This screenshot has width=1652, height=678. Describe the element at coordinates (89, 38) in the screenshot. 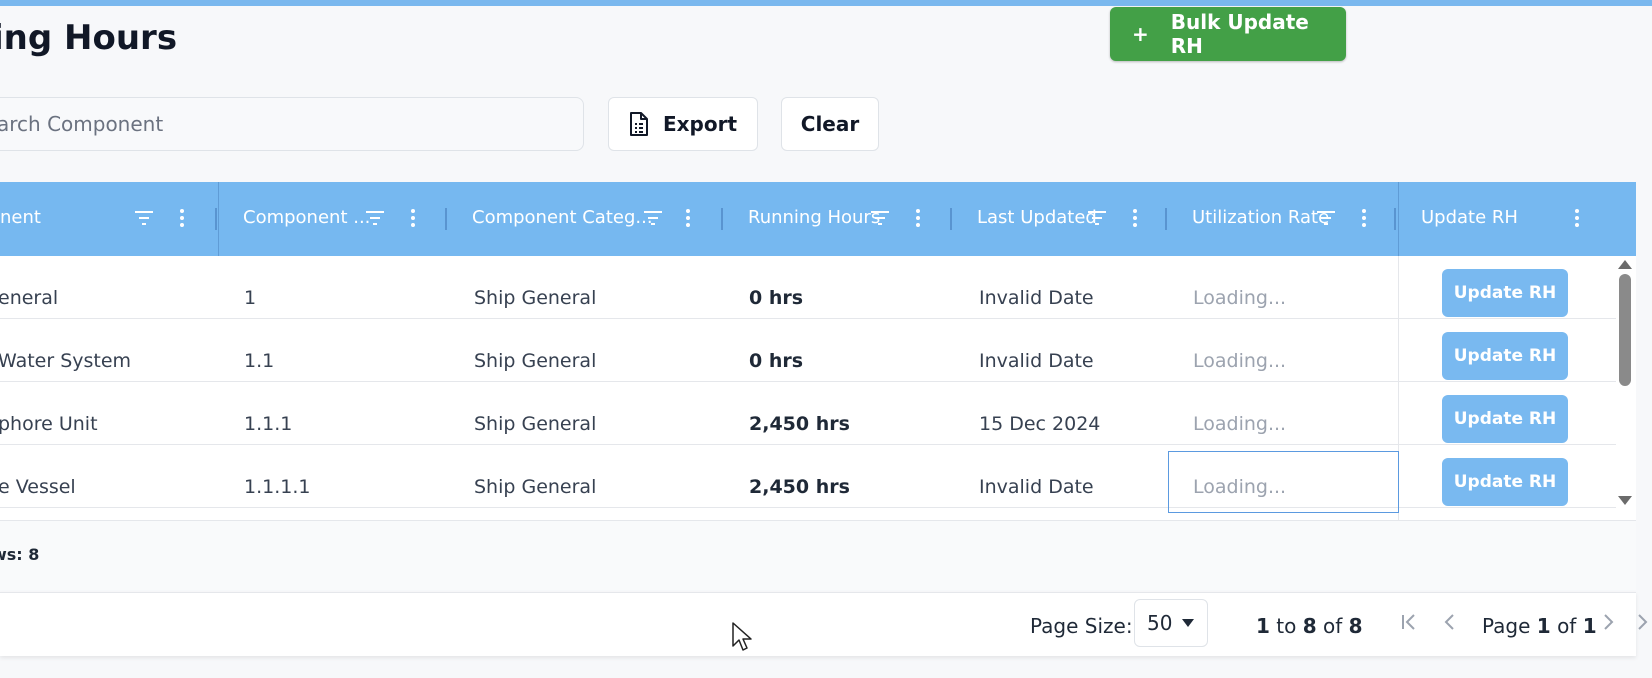

I see `page-title: ing Hours` at that location.